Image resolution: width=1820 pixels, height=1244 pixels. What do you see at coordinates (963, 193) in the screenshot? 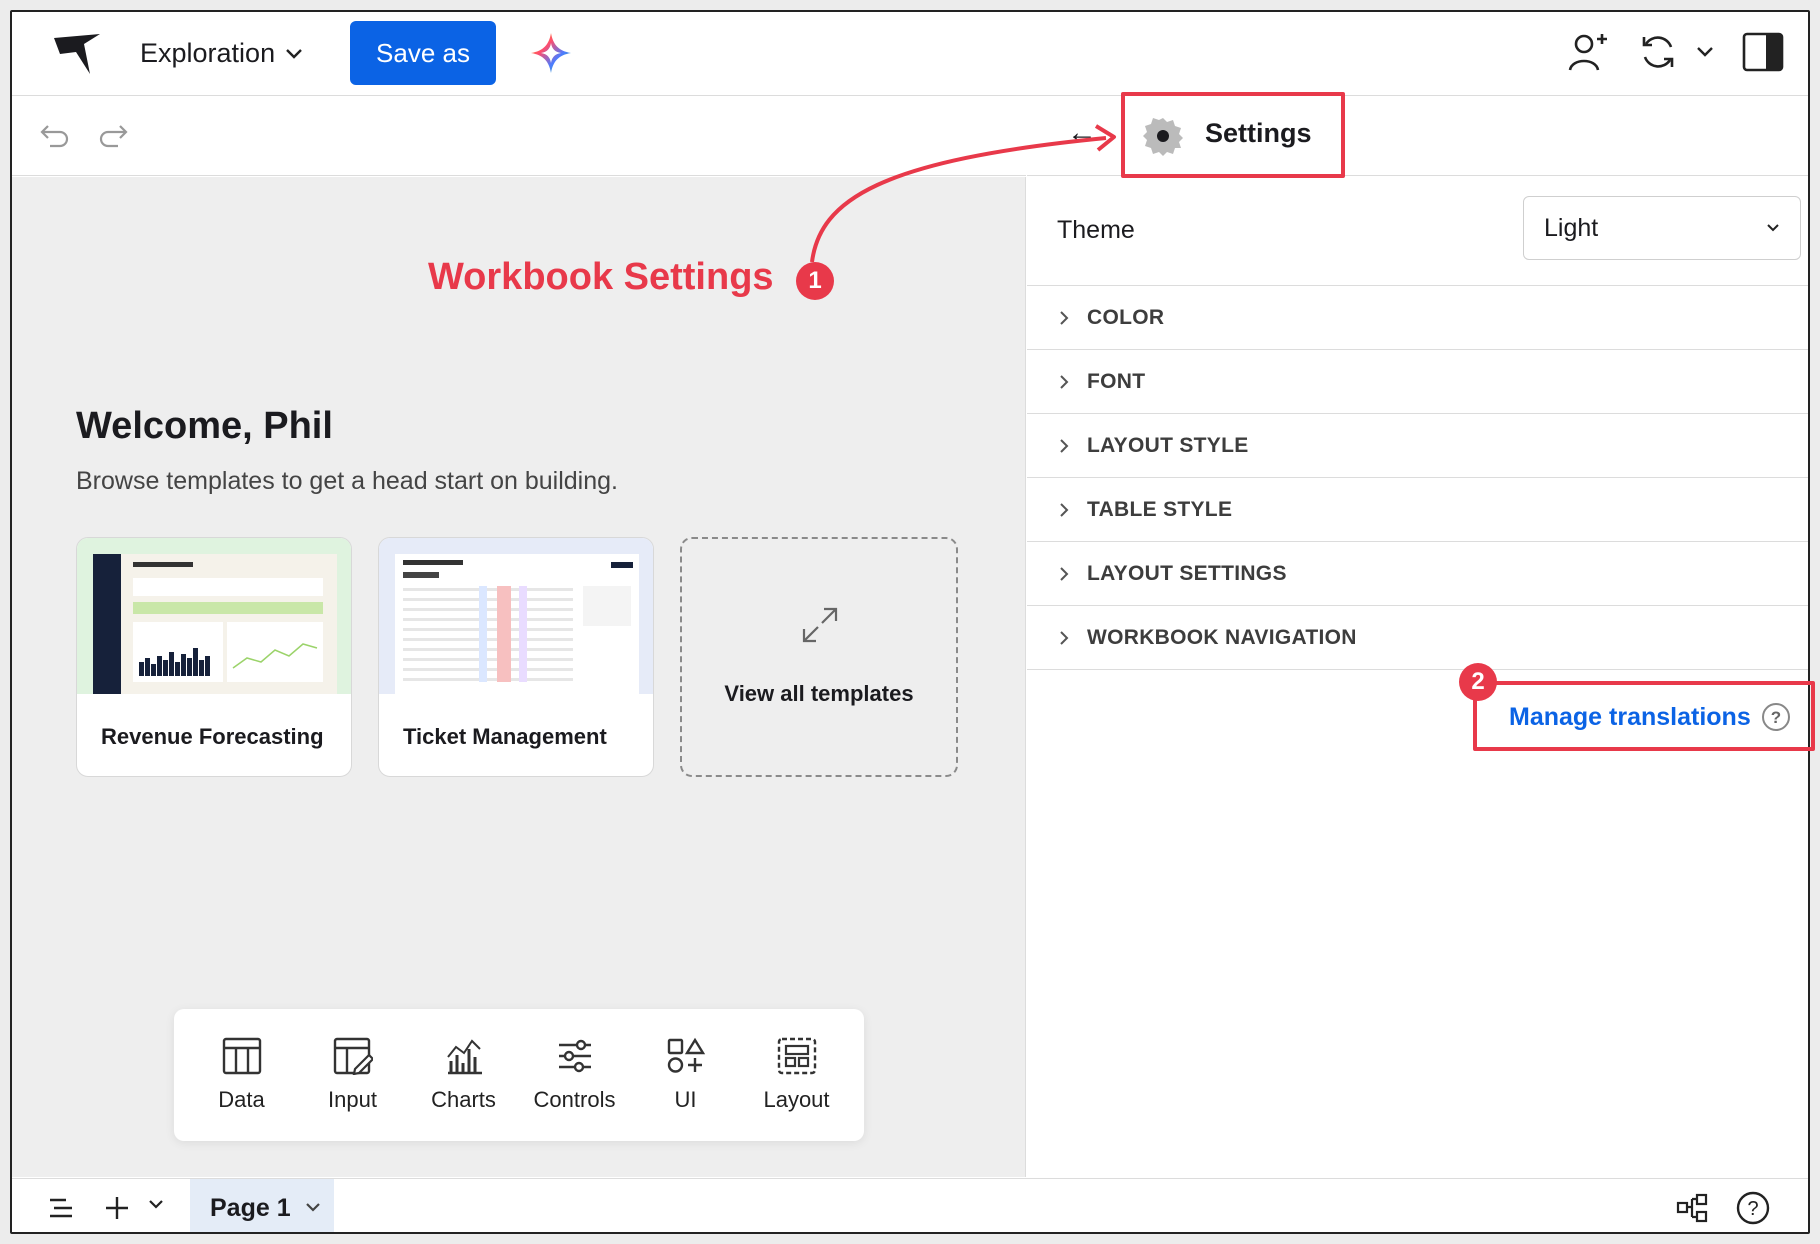
I see `annotation-arrow` at bounding box center [963, 193].